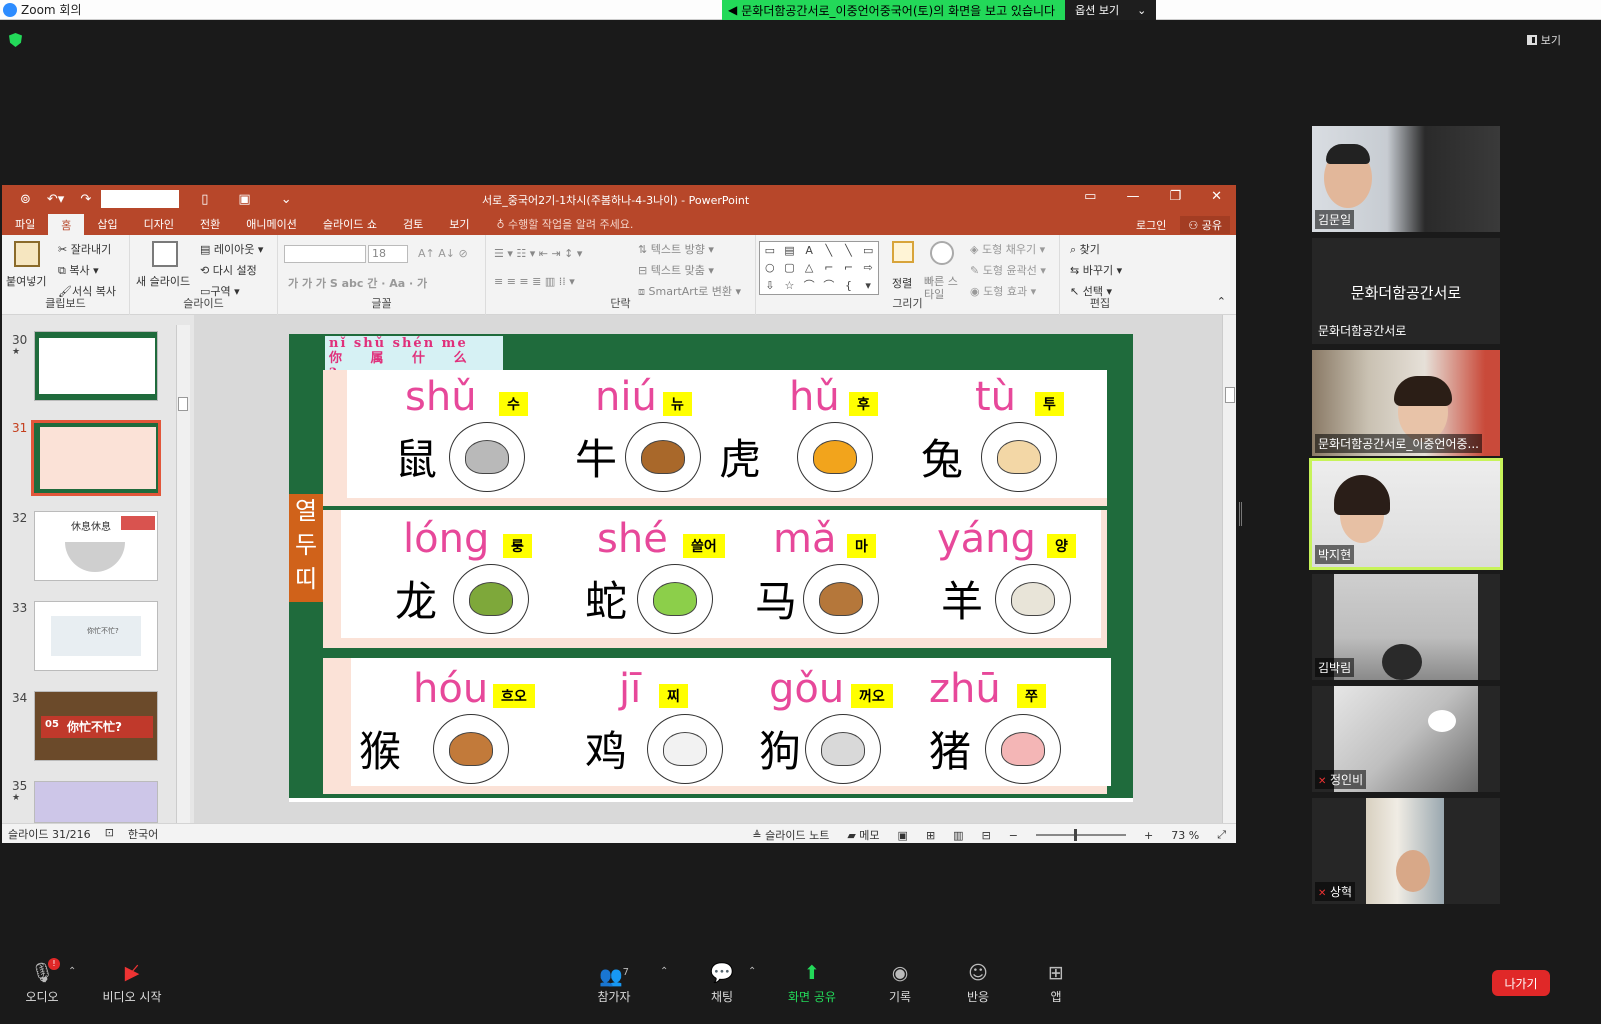 This screenshot has width=1601, height=1024. I want to click on new-slide-button: 새 슬라이드, so click(163, 281).